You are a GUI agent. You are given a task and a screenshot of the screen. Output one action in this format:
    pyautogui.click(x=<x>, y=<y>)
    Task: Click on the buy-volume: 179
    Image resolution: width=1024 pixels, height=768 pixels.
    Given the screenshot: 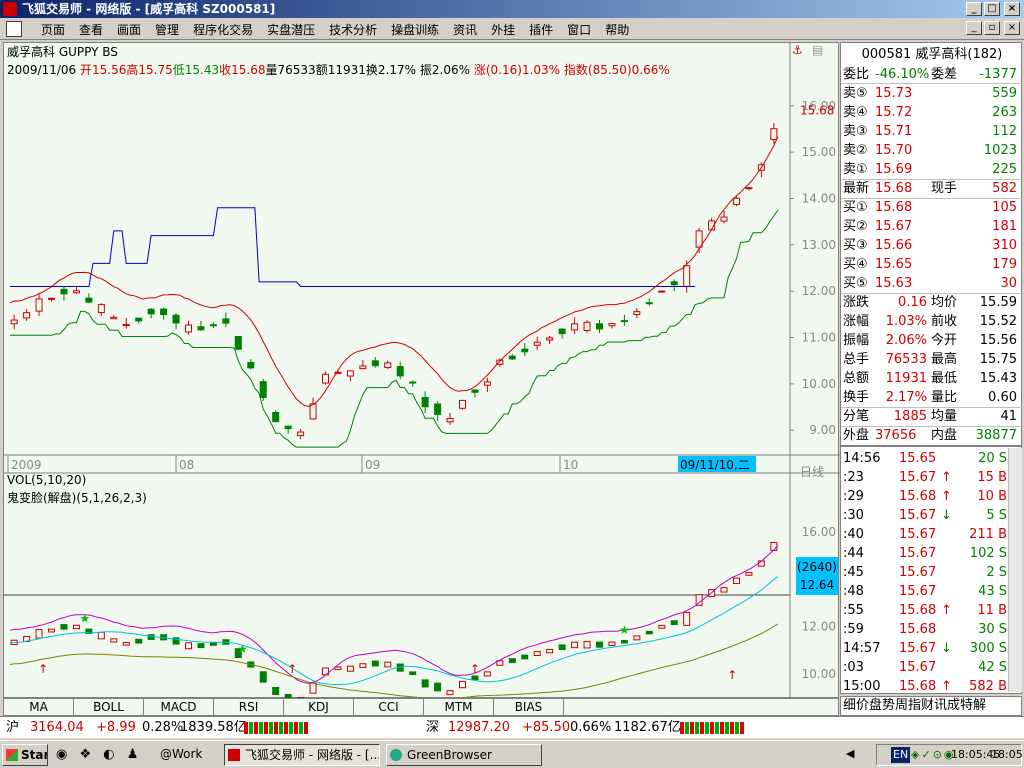 What is the action you would take?
    pyautogui.click(x=1004, y=264)
    